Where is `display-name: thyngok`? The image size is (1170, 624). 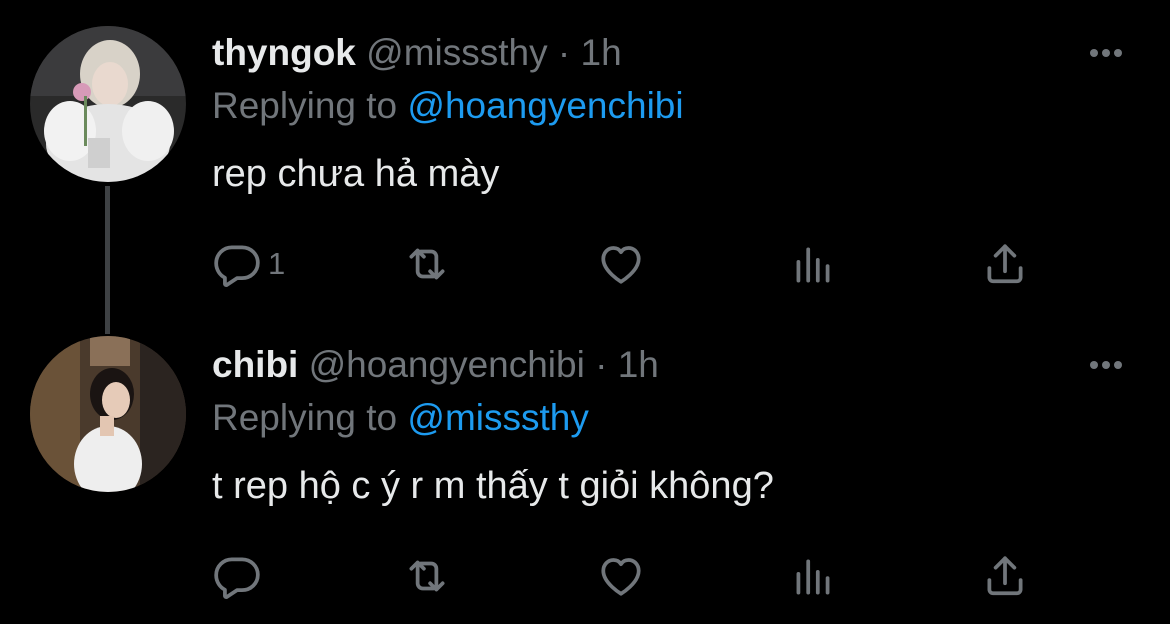 display-name: thyngok is located at coordinates (284, 52).